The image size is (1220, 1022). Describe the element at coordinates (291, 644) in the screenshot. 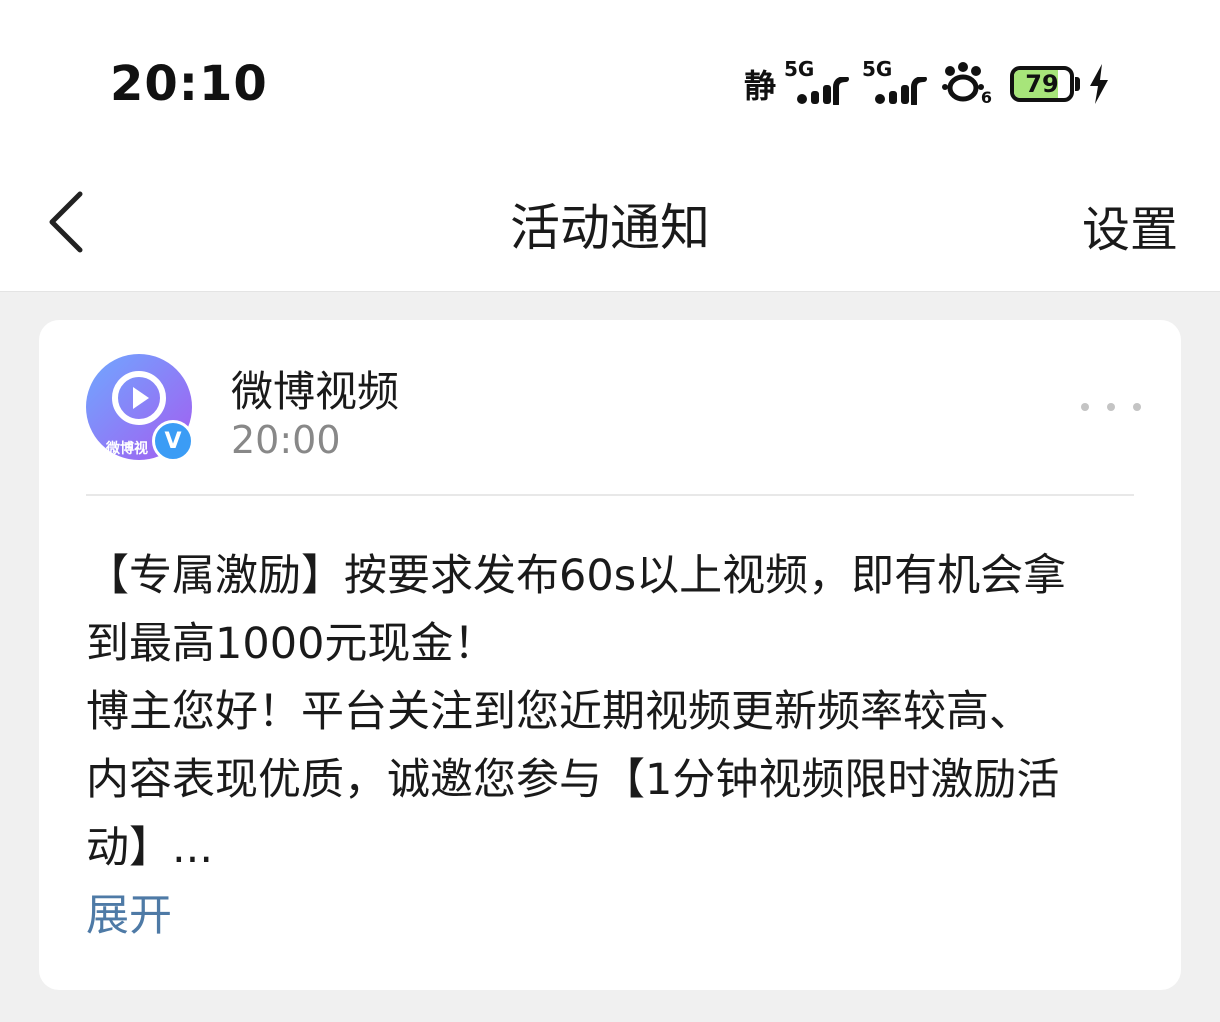

I see `message-line: 到最高1000元现金！` at that location.